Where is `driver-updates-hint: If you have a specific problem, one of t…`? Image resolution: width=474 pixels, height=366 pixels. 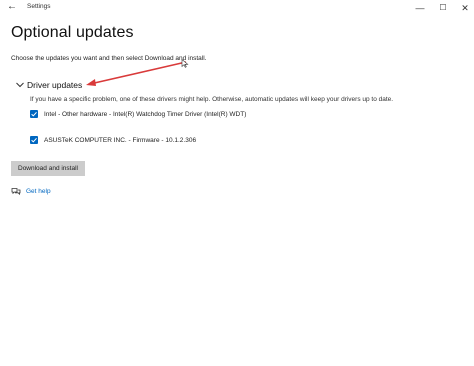
driver-updates-hint: If you have a specific problem, one of t… is located at coordinates (212, 99).